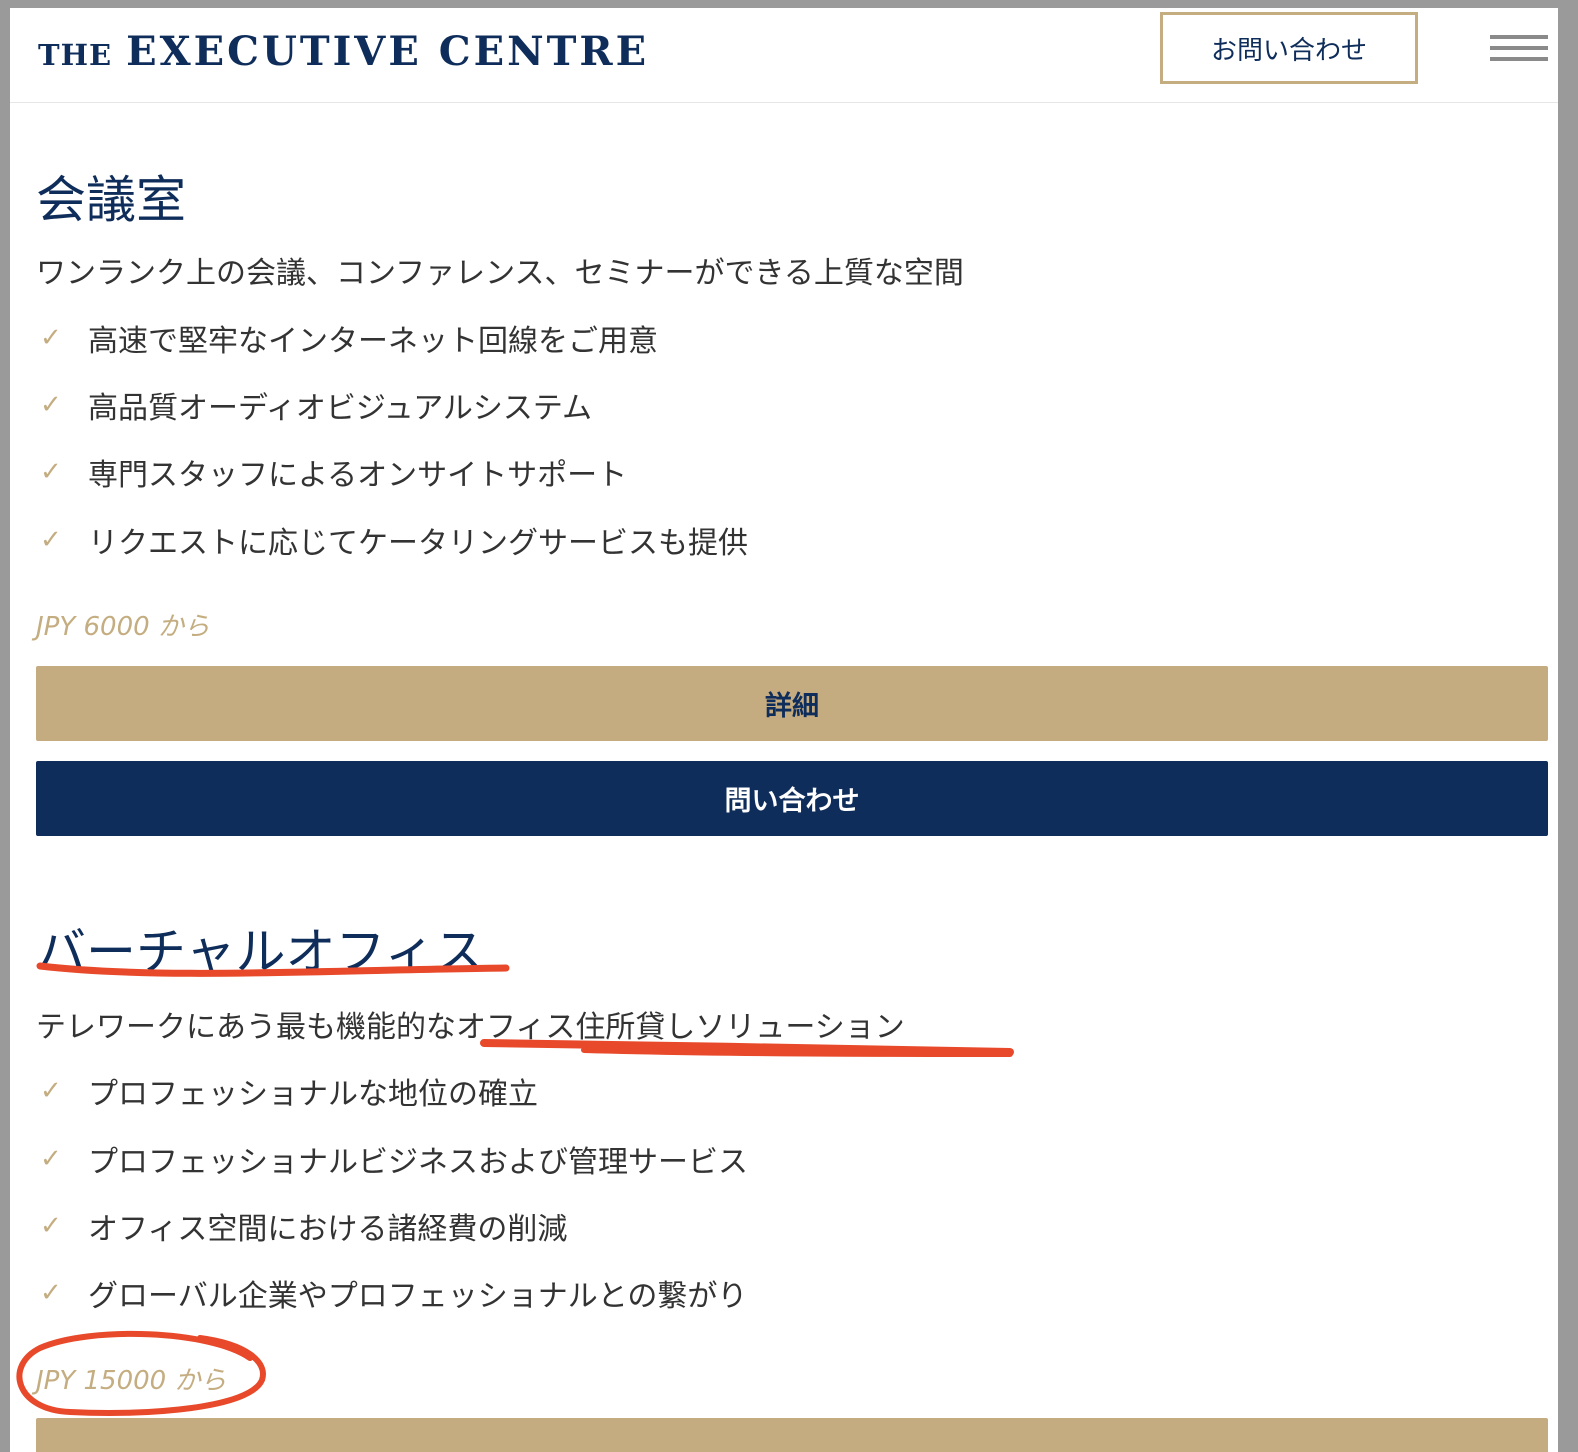 The image size is (1578, 1452). What do you see at coordinates (313, 1094) in the screenshot?
I see `feature-text: プロフェッショナルな地位の確立` at bounding box center [313, 1094].